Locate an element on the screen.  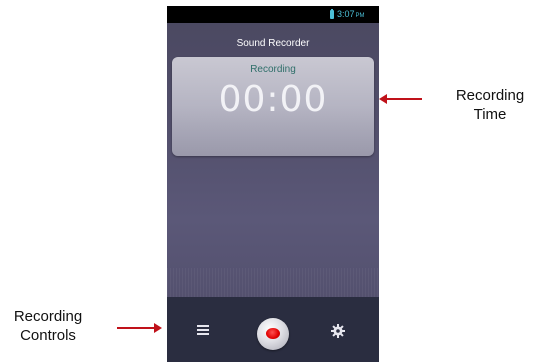
app-title: Sound Recorder is located at coordinates (273, 43).